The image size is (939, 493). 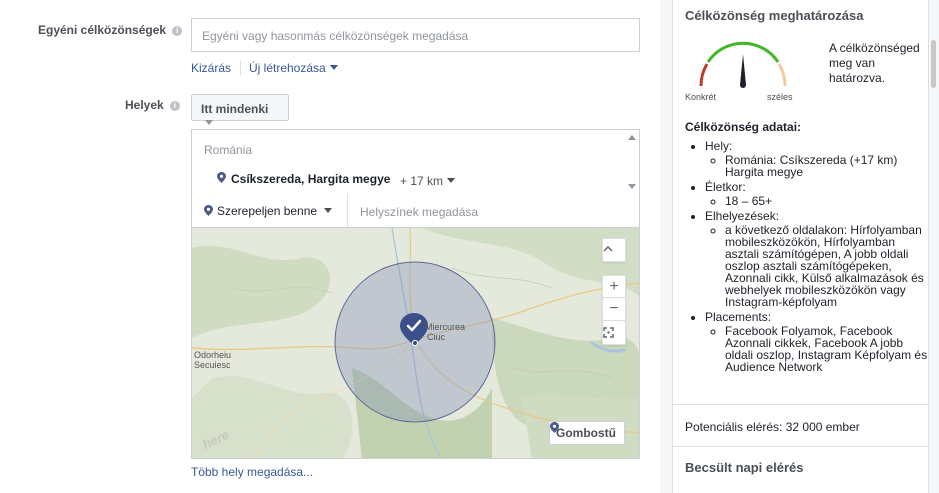 I want to click on map-collapse-button, so click(x=614, y=250).